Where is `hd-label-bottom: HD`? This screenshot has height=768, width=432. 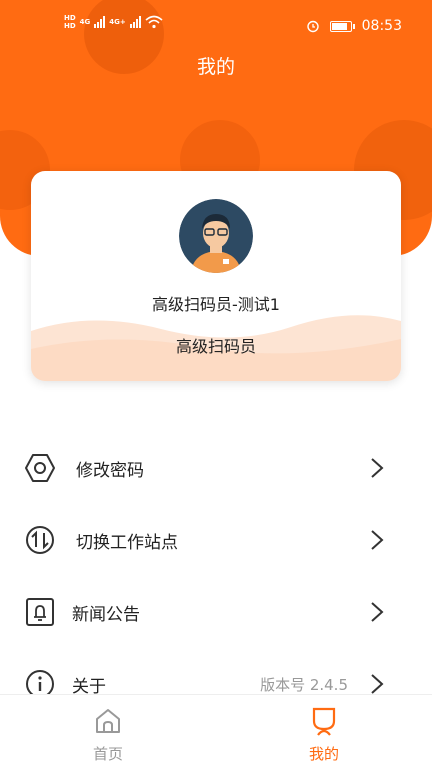
hd-label-bottom: HD is located at coordinates (70, 26).